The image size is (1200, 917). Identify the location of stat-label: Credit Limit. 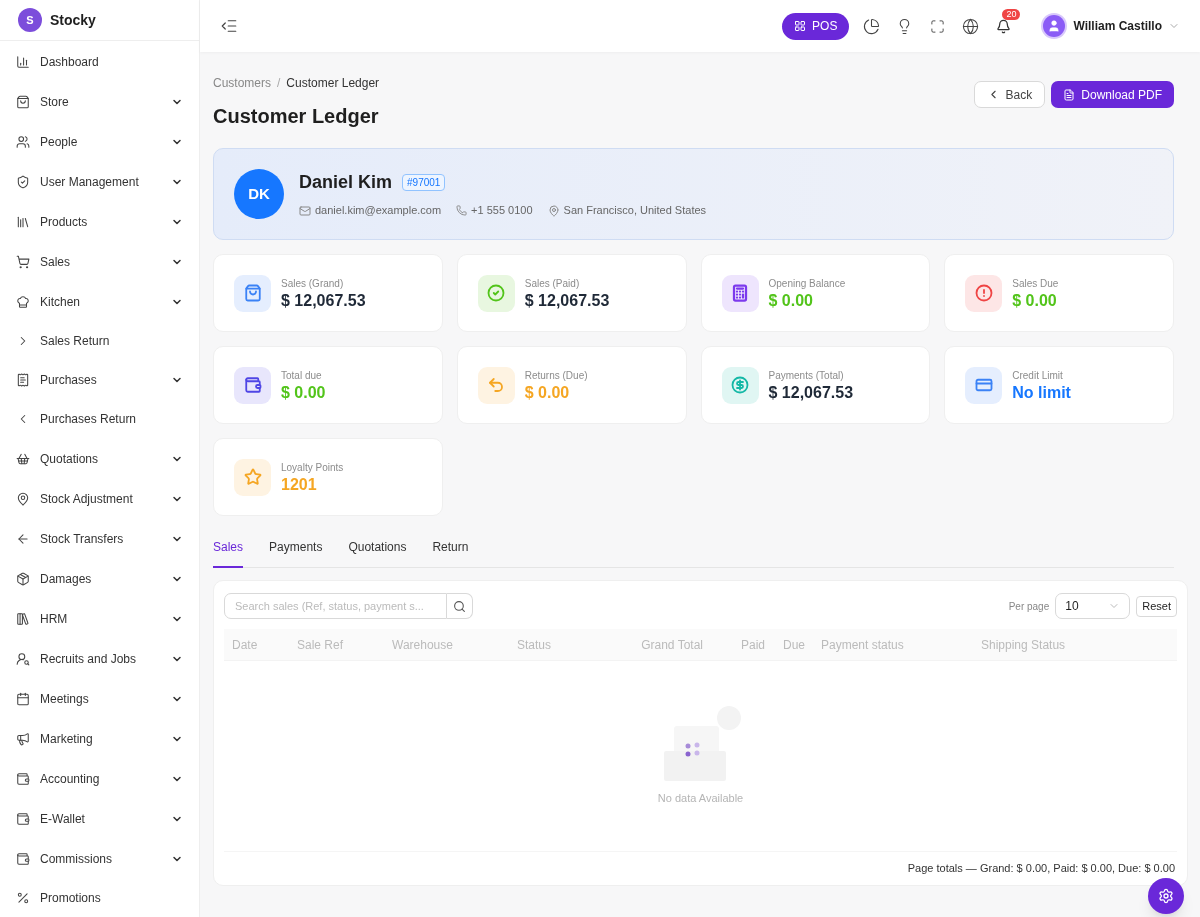
(1038, 375).